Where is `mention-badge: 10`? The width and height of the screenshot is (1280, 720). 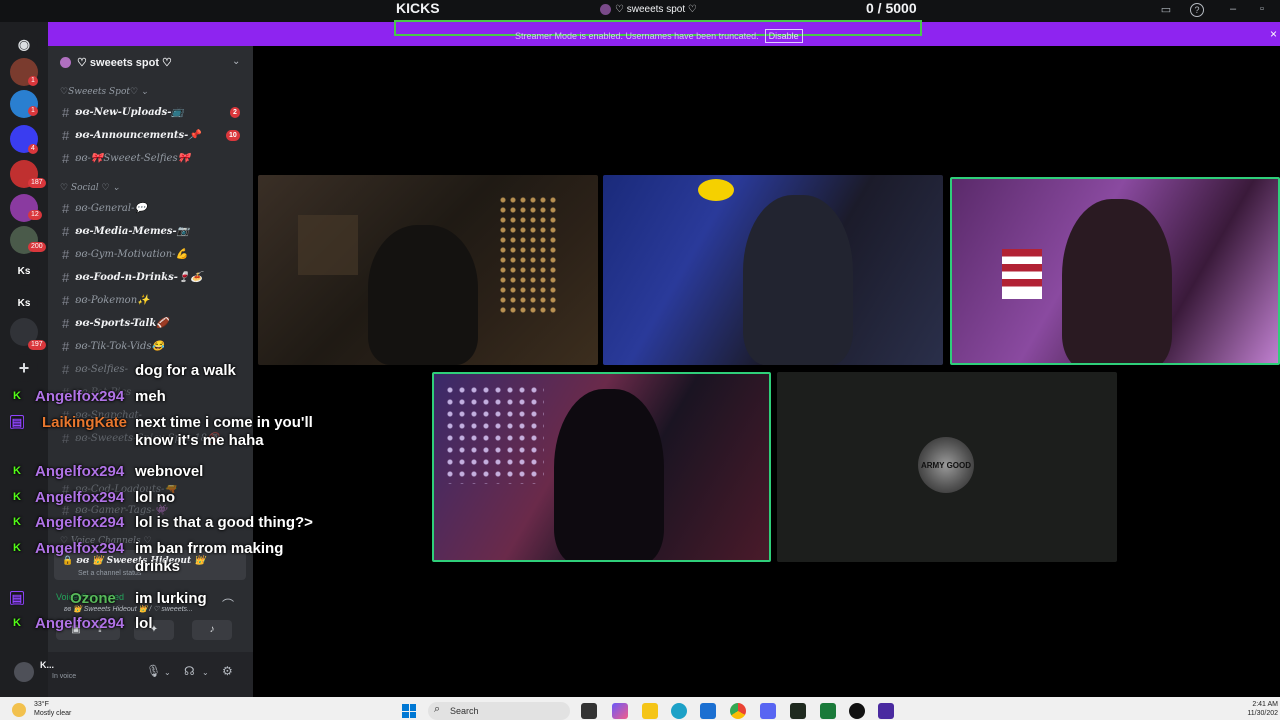
mention-badge: 10 is located at coordinates (233, 135).